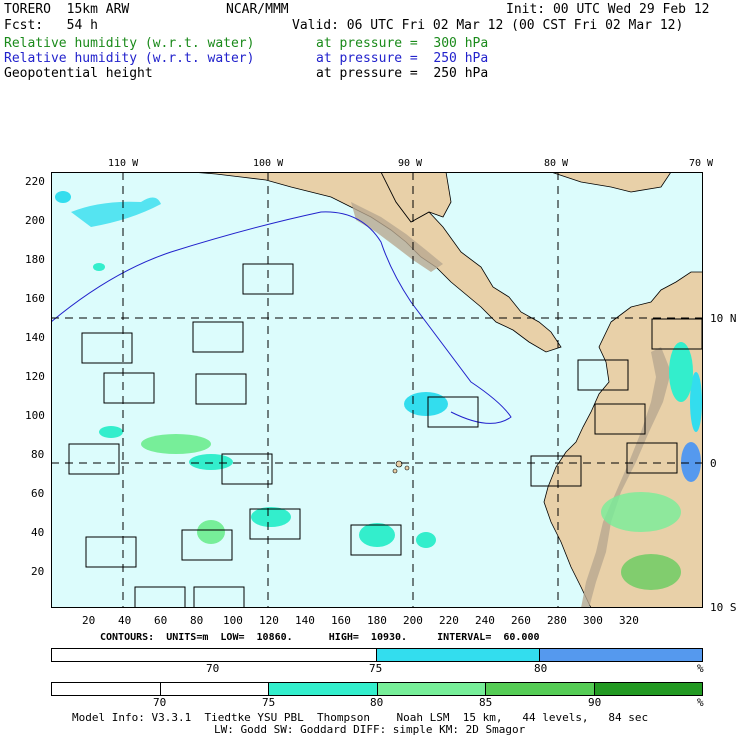  Describe the element at coordinates (402, 73) in the screenshot. I see `field-3-level: at pressure = 250 hPa` at that location.